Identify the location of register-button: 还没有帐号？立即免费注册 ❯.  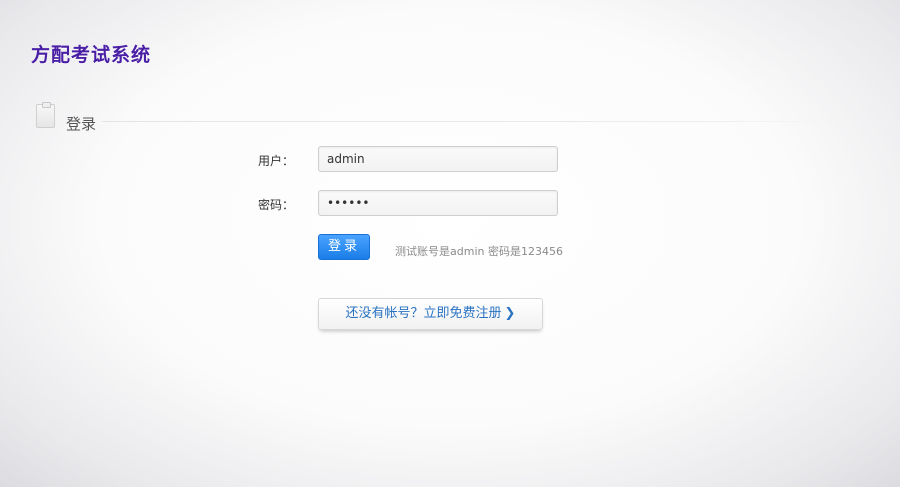
(430, 314).